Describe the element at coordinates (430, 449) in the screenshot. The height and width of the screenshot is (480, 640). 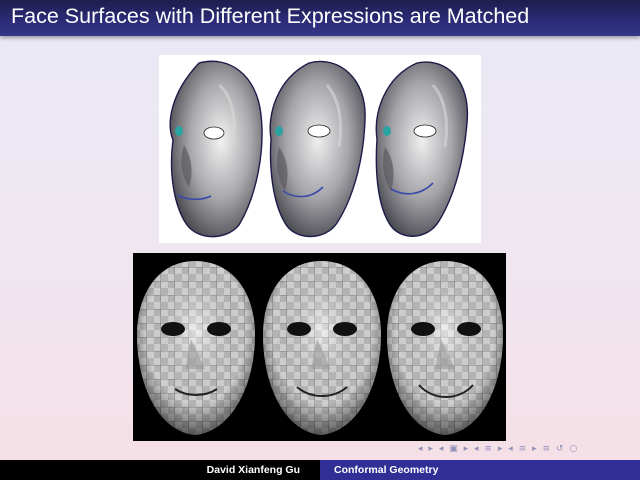
I see `nav-right-icon: ▸` at that location.